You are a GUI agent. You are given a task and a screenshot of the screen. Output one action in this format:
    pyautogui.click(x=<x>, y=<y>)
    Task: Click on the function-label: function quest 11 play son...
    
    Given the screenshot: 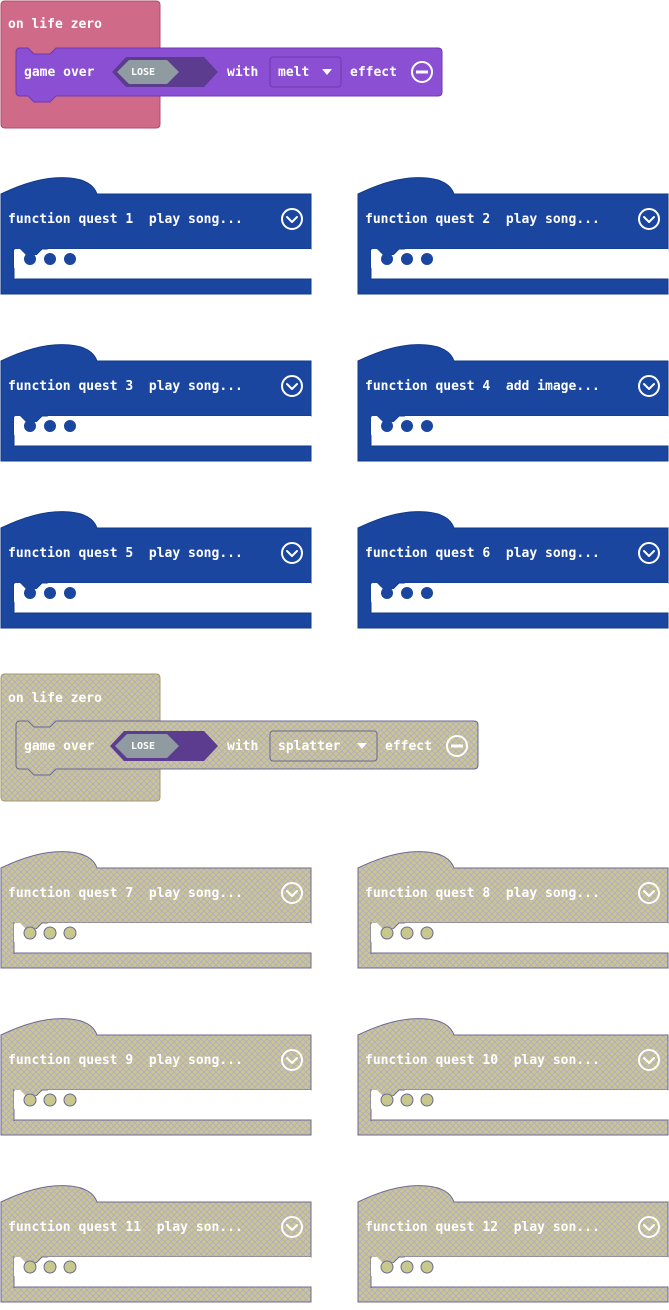 What is the action you would take?
    pyautogui.click(x=125, y=1227)
    